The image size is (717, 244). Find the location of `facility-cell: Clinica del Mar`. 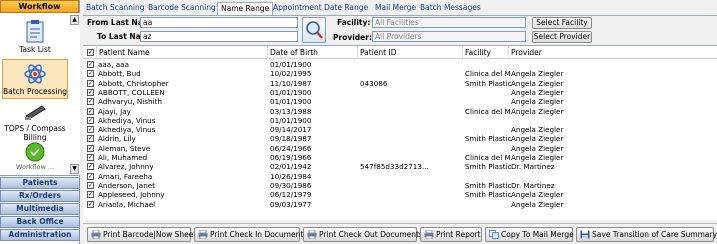

facility-cell: Clinica del Mar is located at coordinates (488, 157).